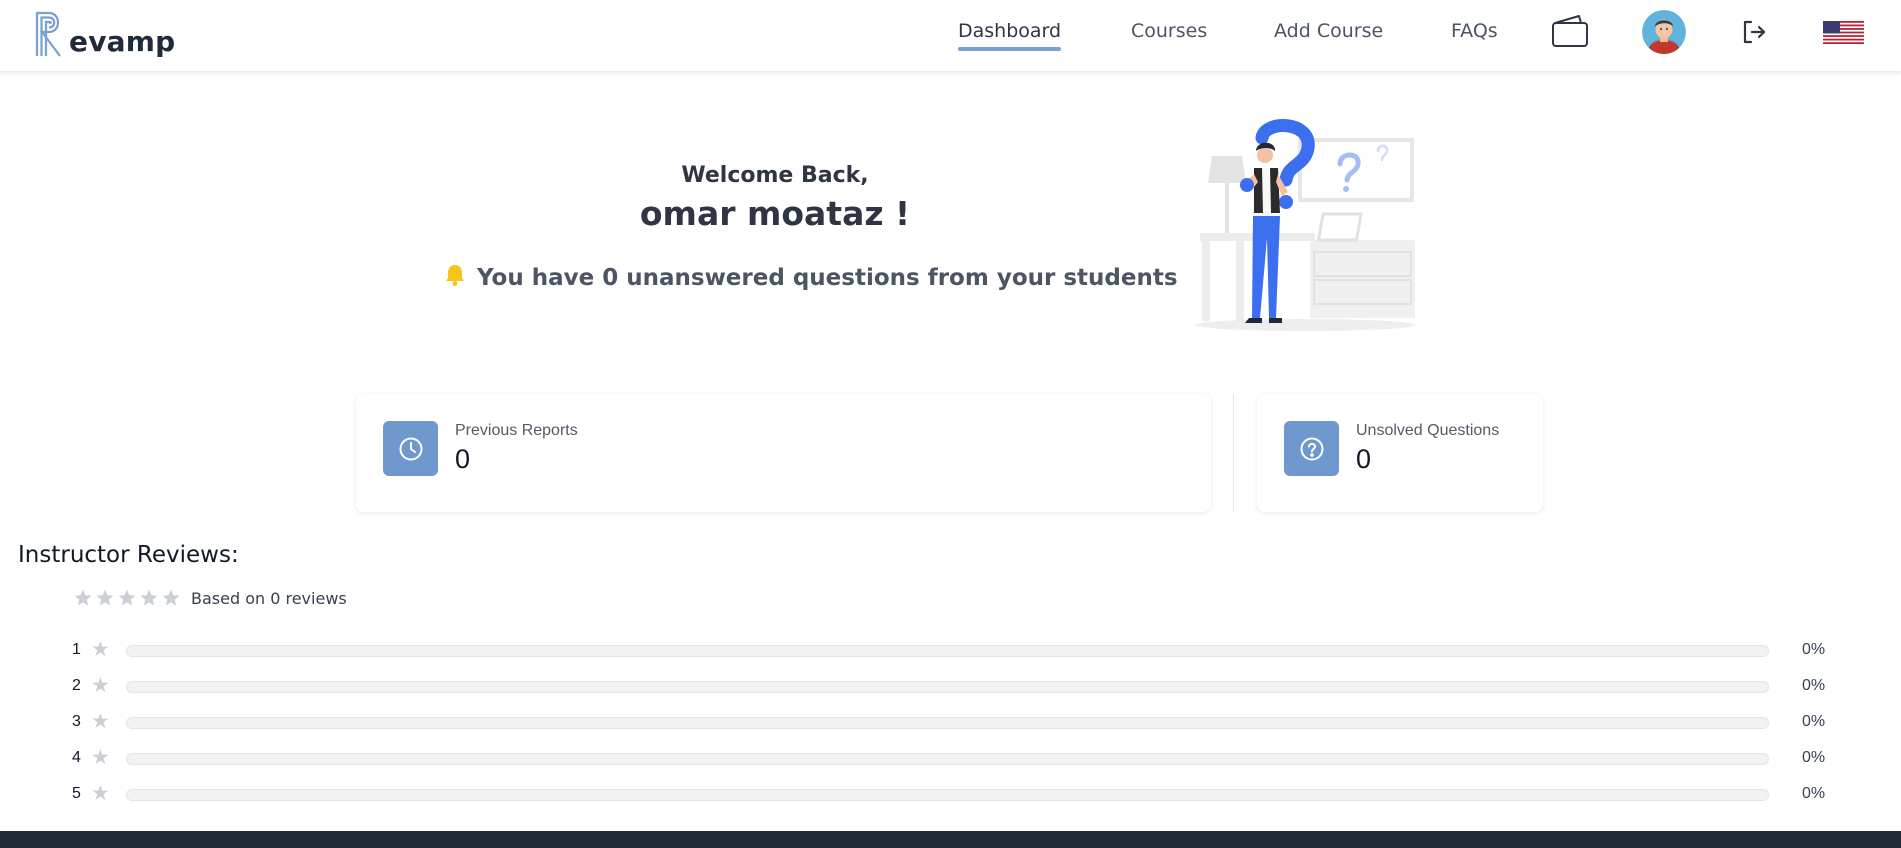 This screenshot has height=848, width=1901. I want to click on unsolved-questions-value: 0, so click(1364, 459).